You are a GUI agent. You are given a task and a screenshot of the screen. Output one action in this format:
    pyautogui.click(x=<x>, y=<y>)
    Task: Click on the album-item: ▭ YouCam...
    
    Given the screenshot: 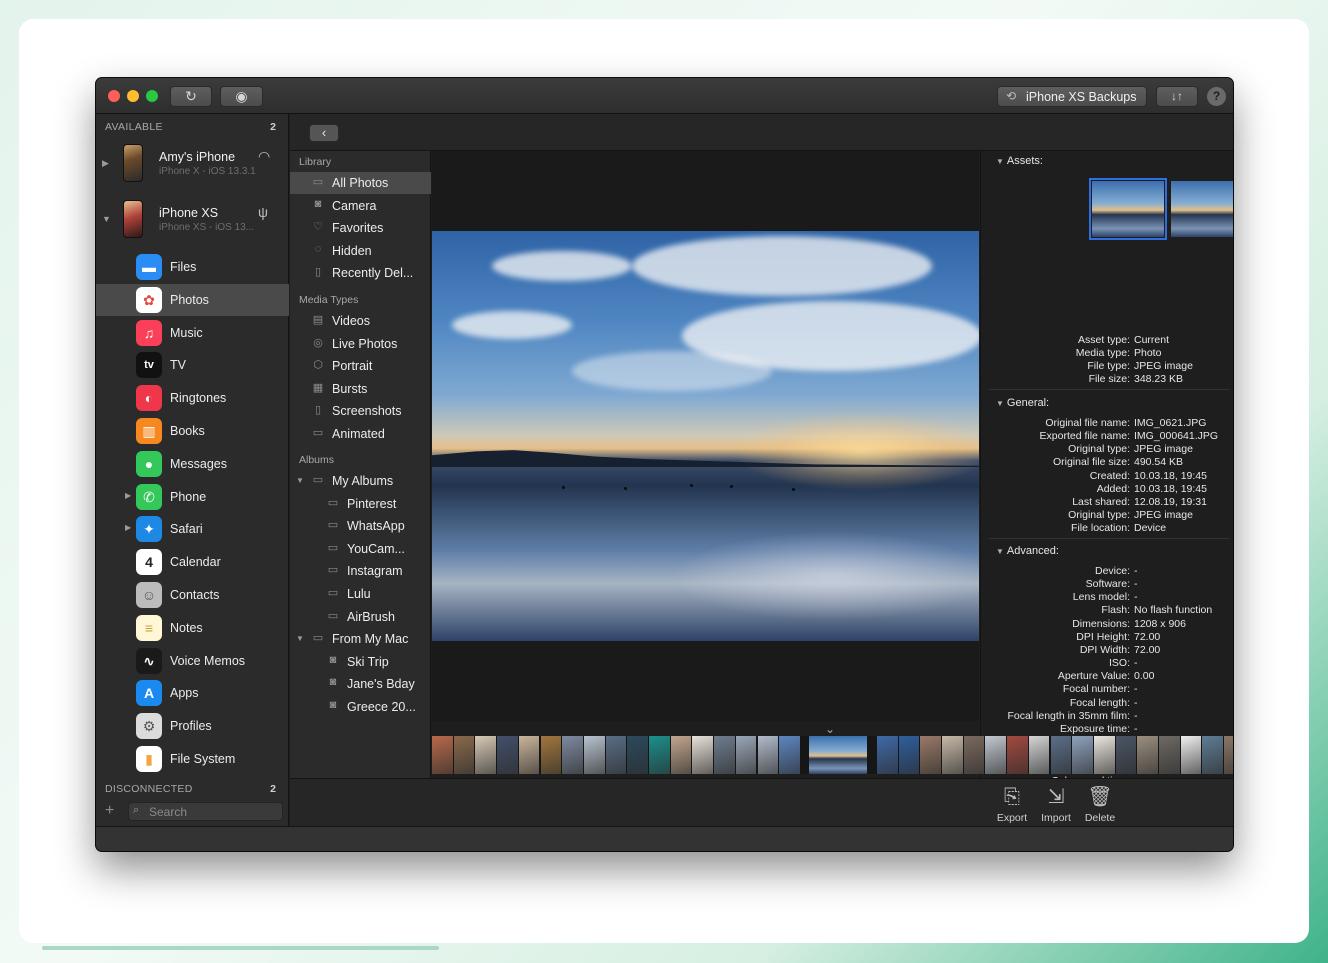 What is the action you would take?
    pyautogui.click(x=360, y=549)
    